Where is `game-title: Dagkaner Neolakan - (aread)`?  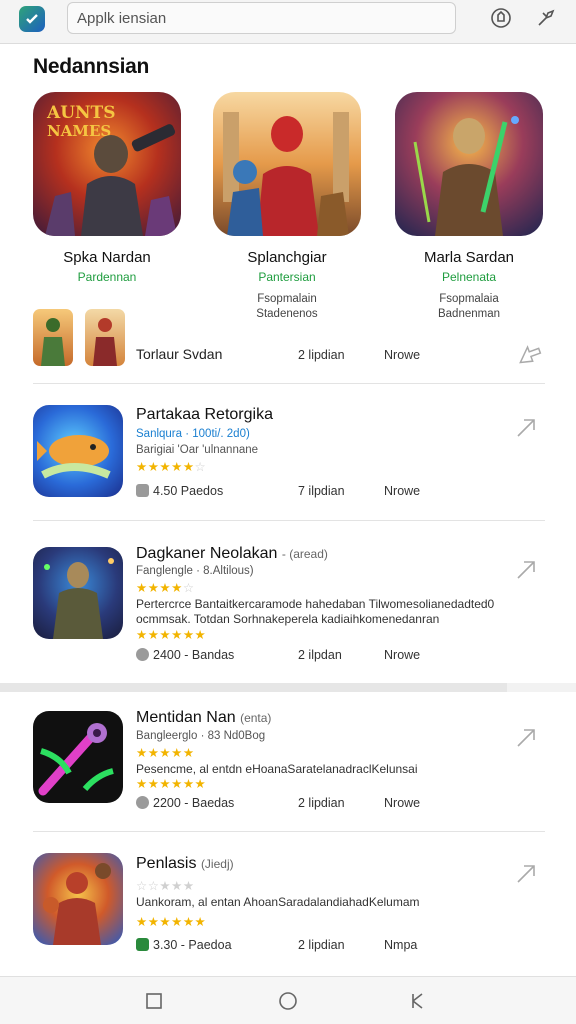
game-title: Dagkaner Neolakan - (aread) is located at coordinates (232, 554).